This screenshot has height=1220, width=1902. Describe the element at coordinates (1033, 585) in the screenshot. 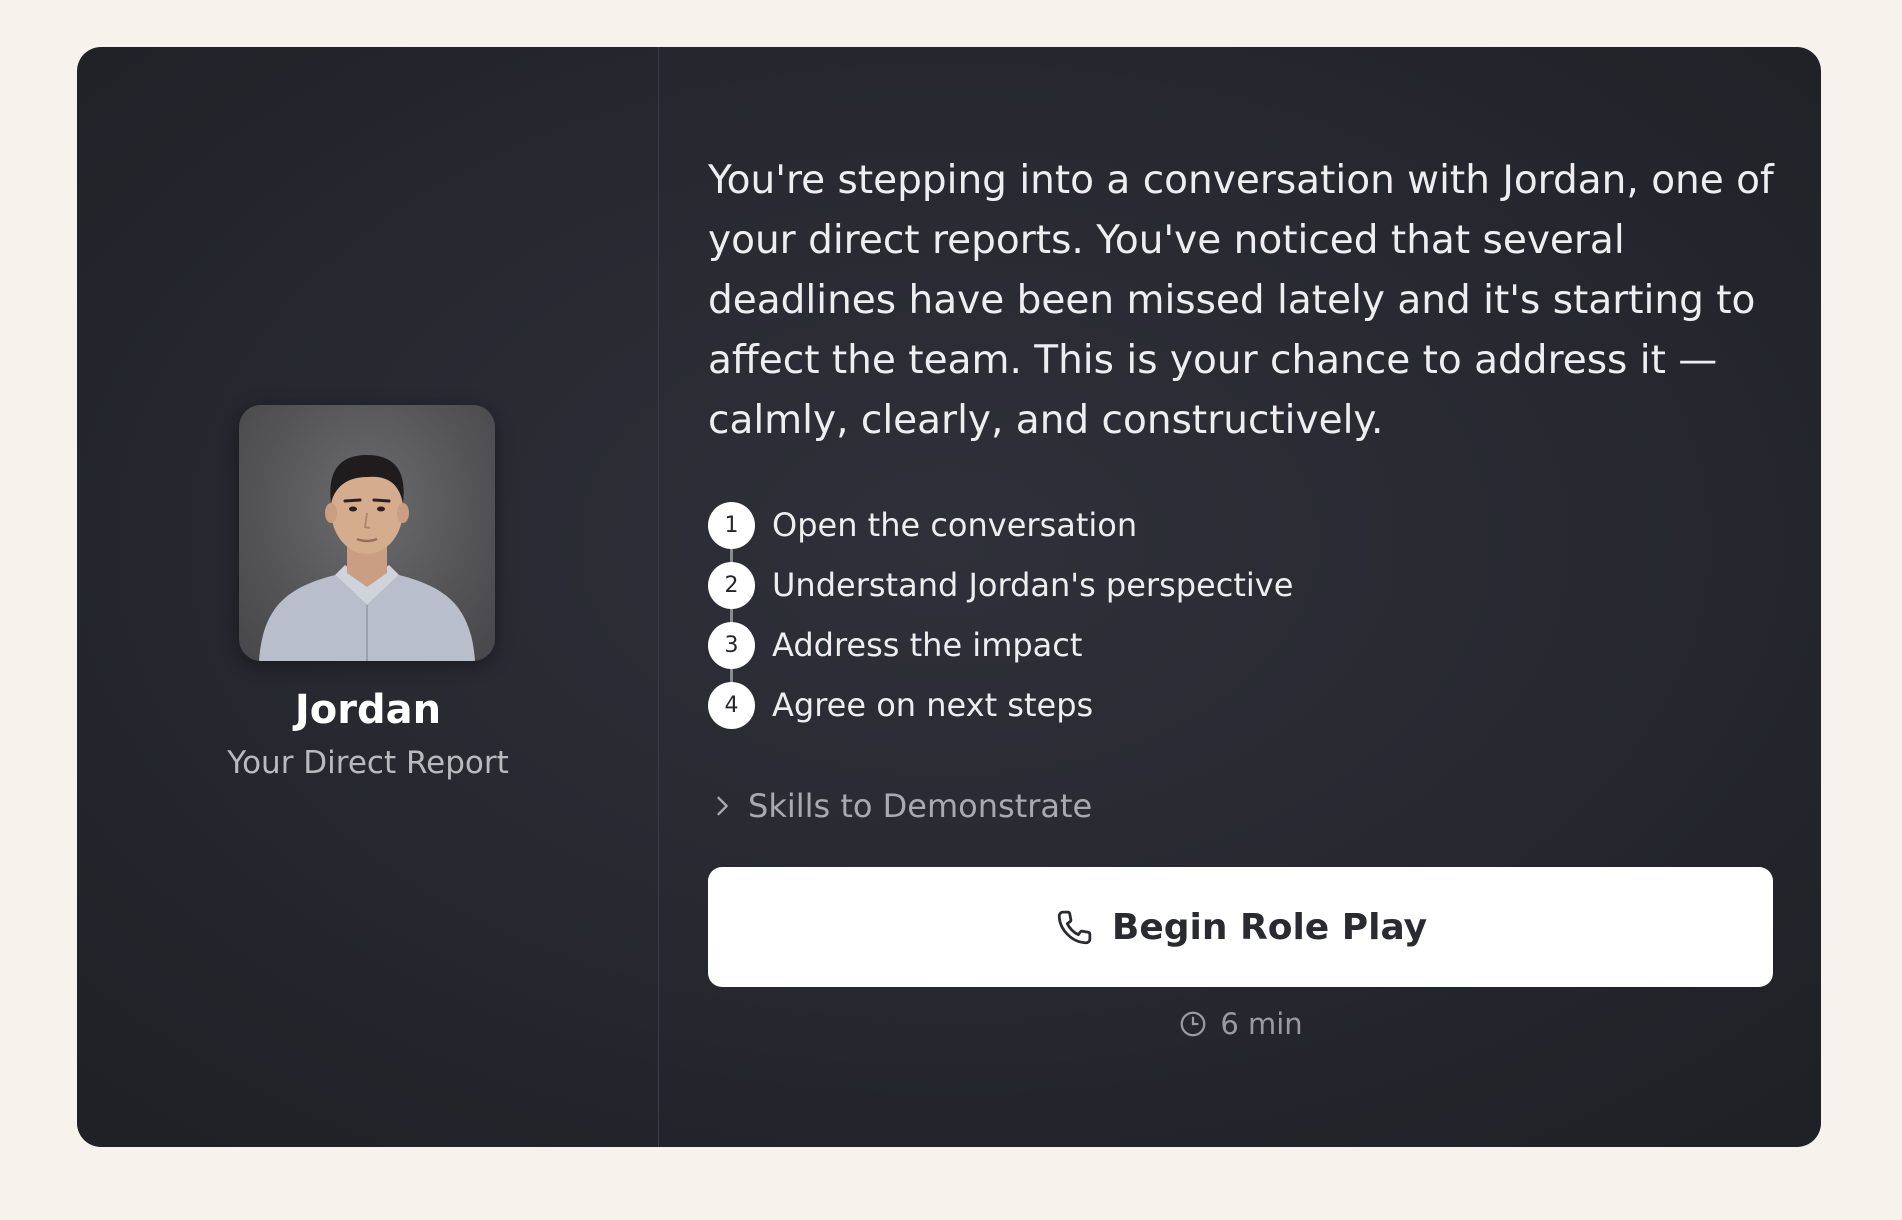

I see `step-label: Understand Jordan's perspective` at that location.